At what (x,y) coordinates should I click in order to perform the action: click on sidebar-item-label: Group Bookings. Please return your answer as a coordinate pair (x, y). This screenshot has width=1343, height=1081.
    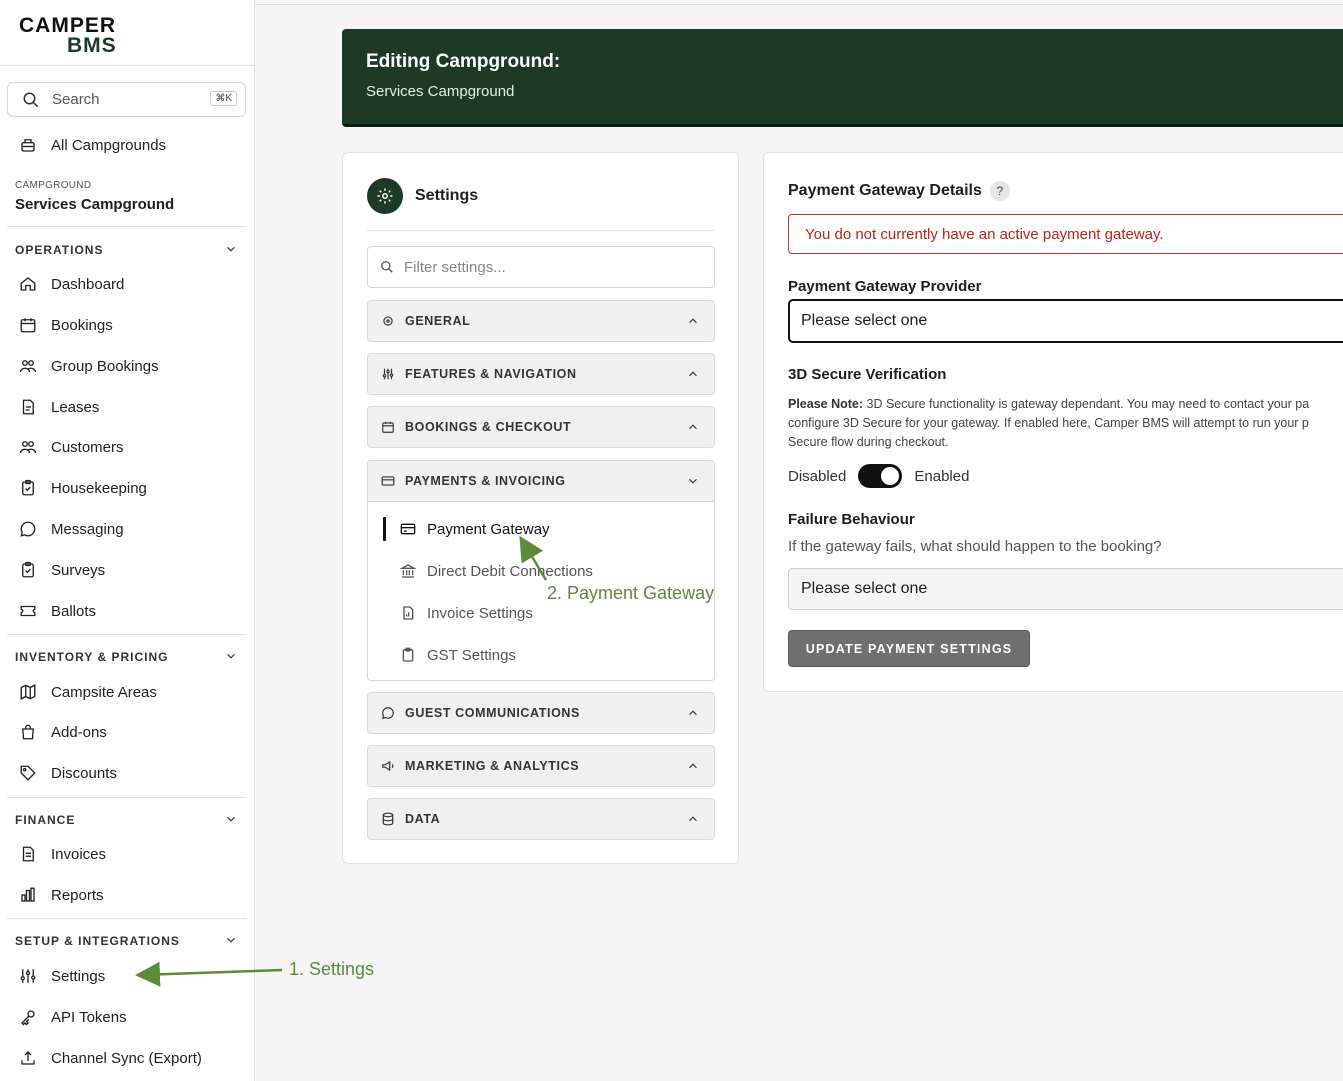
    Looking at the image, I should click on (105, 366).